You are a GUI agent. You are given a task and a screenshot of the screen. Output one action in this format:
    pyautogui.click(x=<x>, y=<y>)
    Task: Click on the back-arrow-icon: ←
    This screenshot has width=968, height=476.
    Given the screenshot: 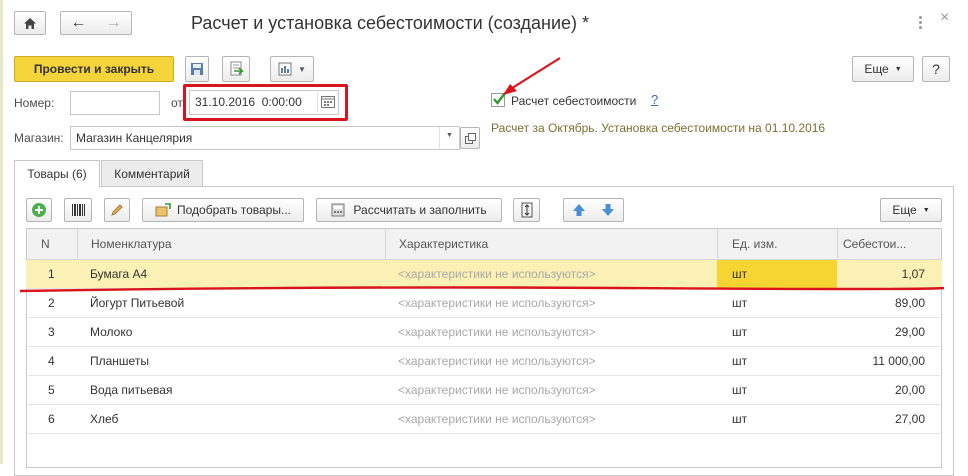 What is the action you would take?
    pyautogui.click(x=79, y=23)
    